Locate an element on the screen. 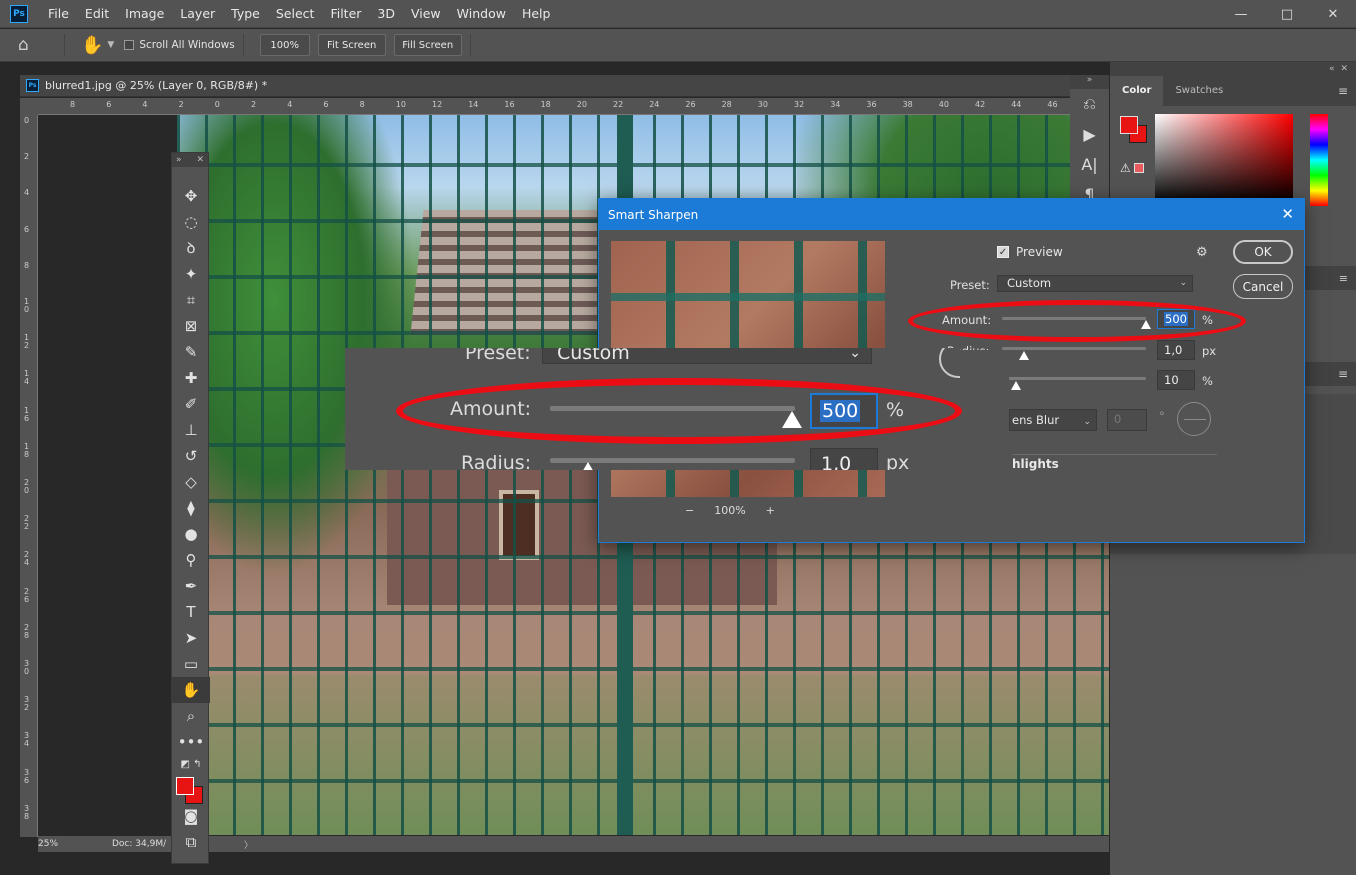 Image resolution: width=1356 pixels, height=875 pixels. type-tool-icon: T is located at coordinates (191, 612).